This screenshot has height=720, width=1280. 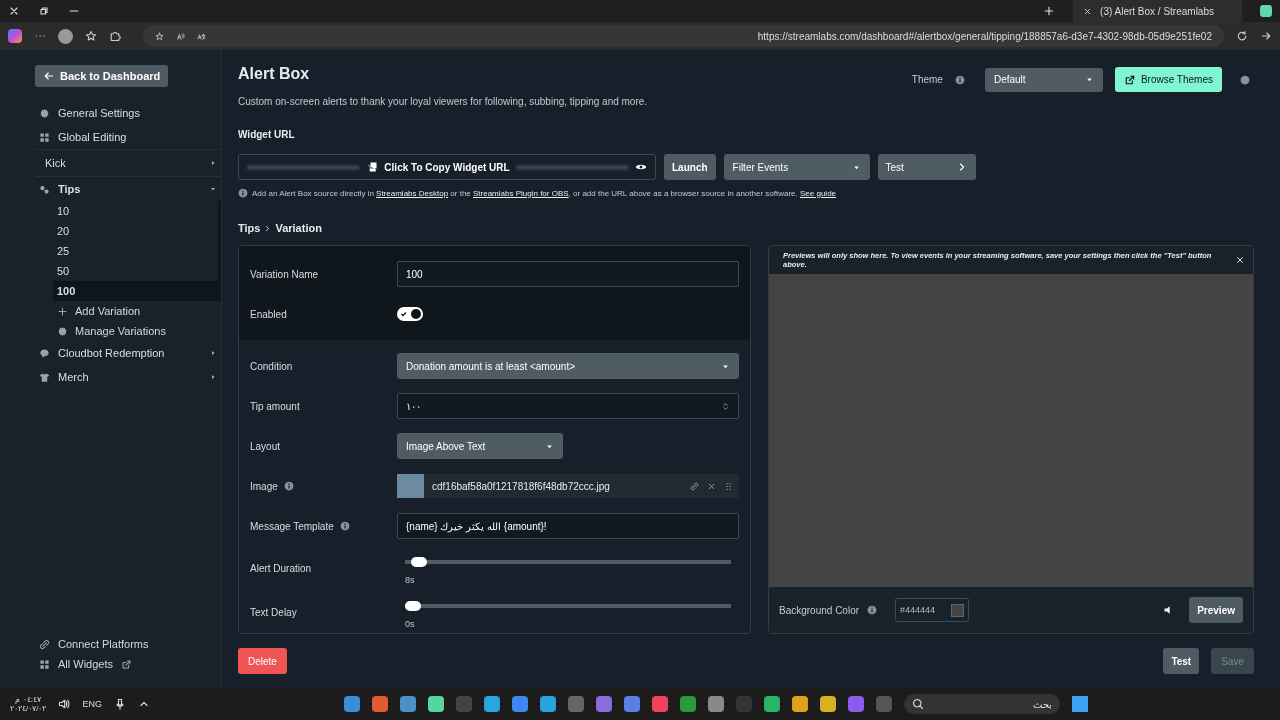 I want to click on variation-item: 50, so click(x=135, y=271).